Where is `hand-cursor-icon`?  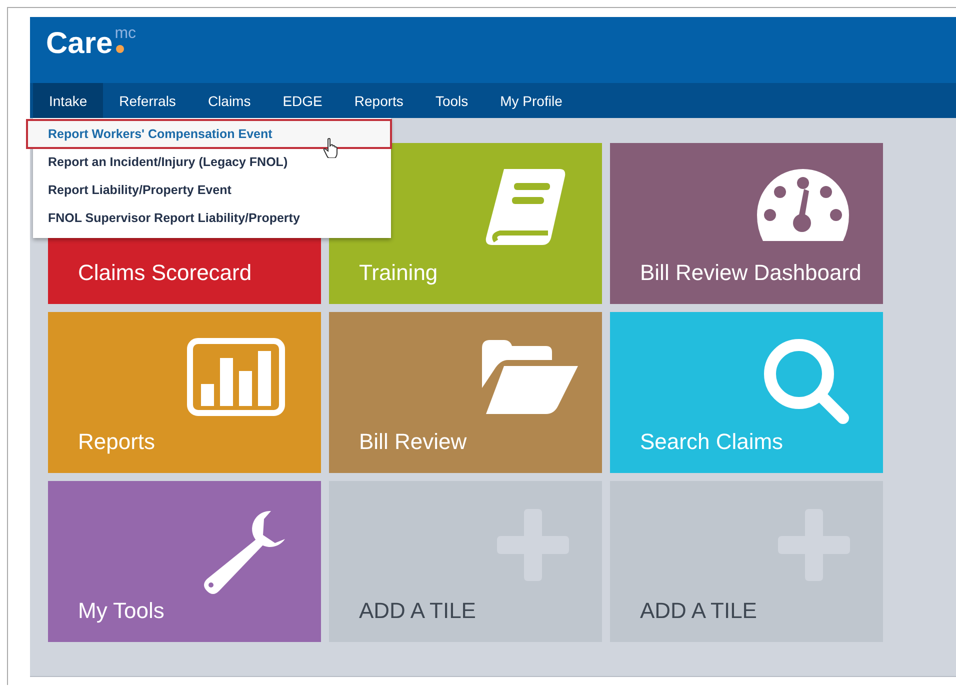 hand-cursor-icon is located at coordinates (331, 148).